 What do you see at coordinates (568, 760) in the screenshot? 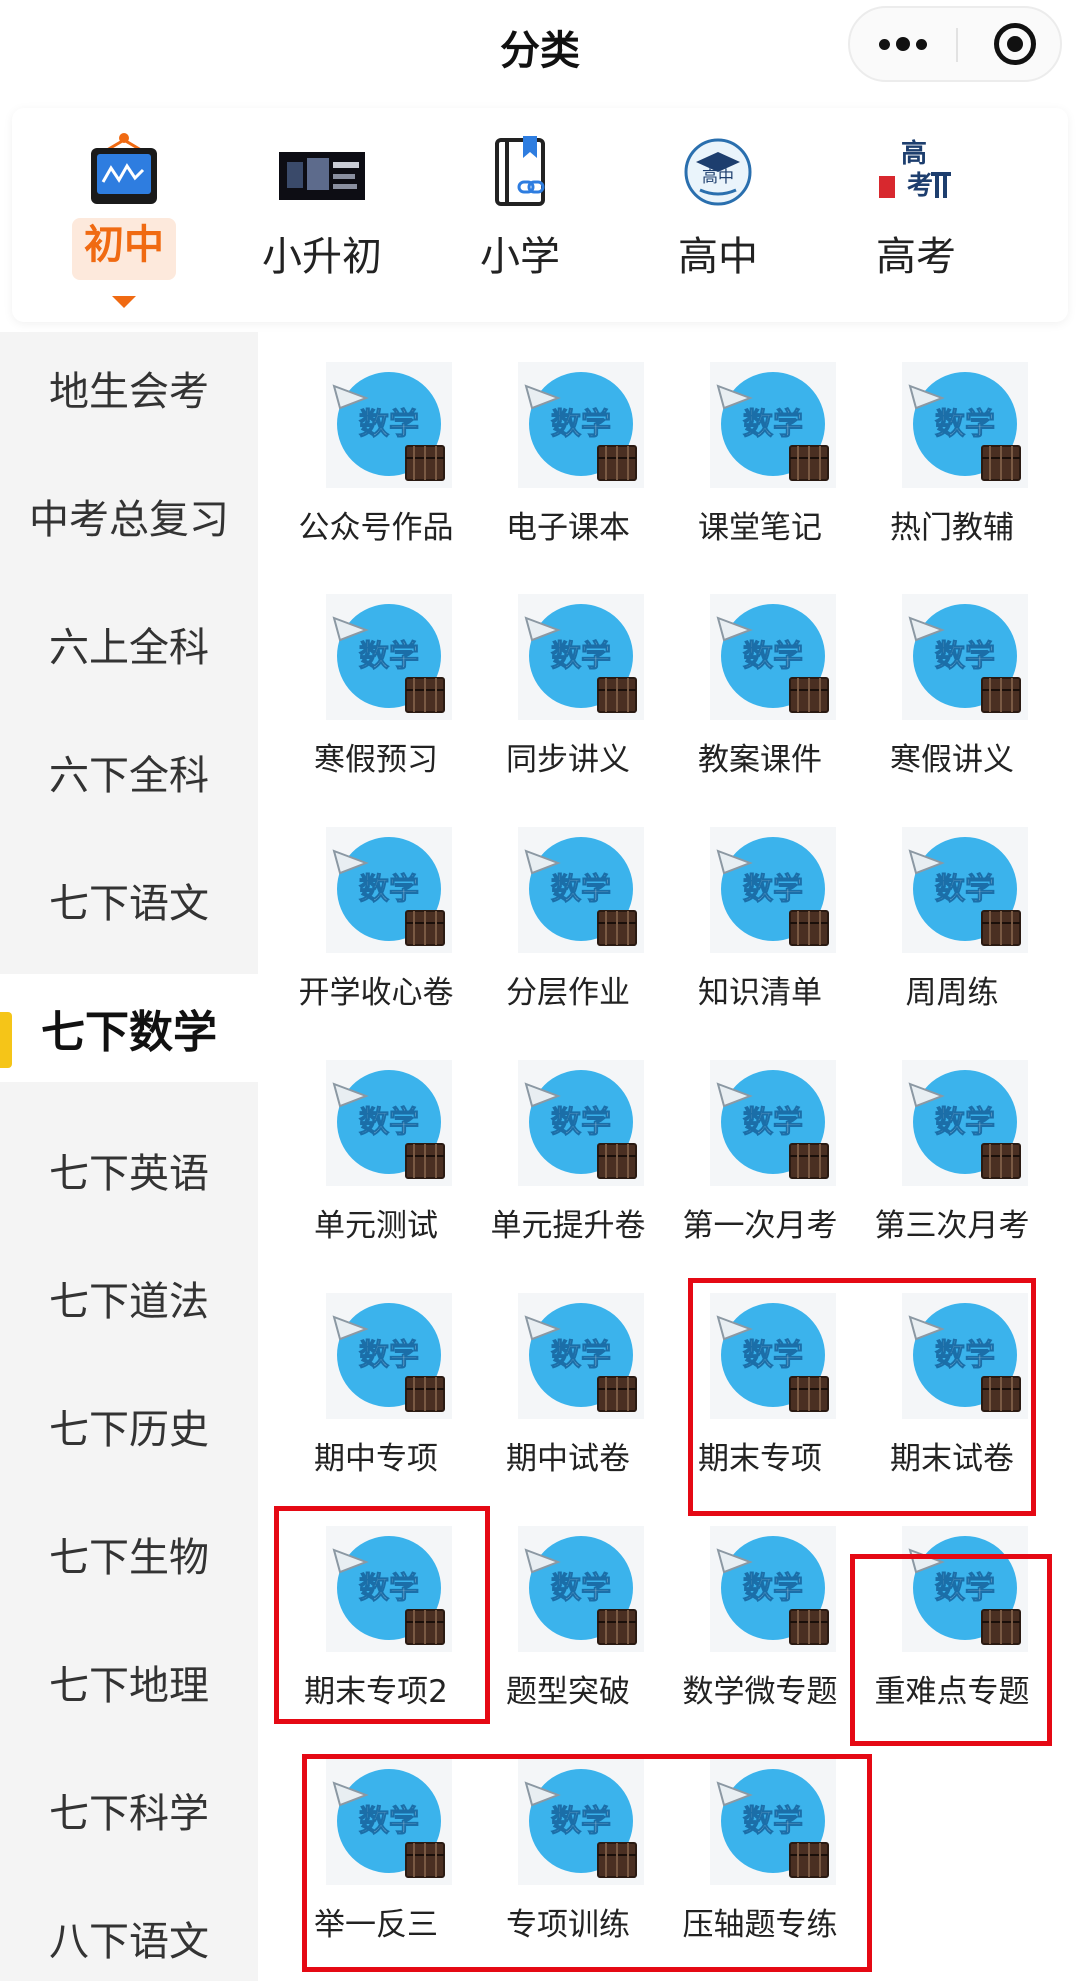
I see `grid-item-label: 同步讲义` at bounding box center [568, 760].